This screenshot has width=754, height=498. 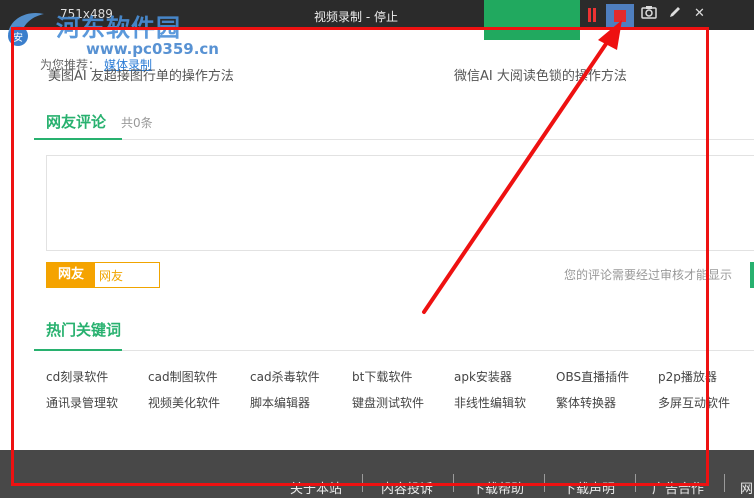 I want to click on keywords-title: 热门关键词, so click(x=84, y=330).